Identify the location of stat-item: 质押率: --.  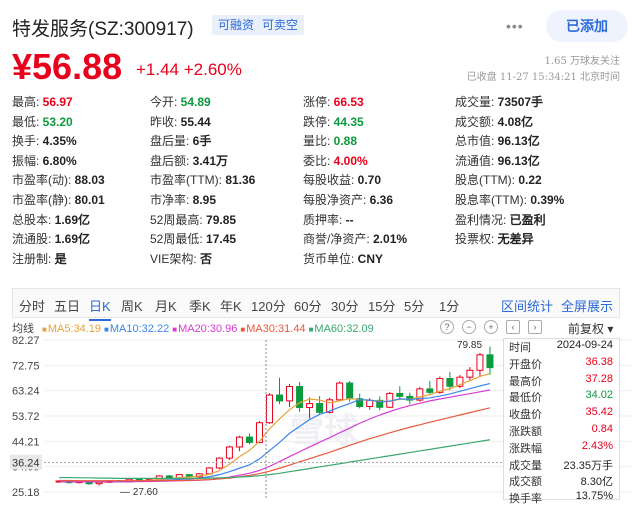
(328, 219).